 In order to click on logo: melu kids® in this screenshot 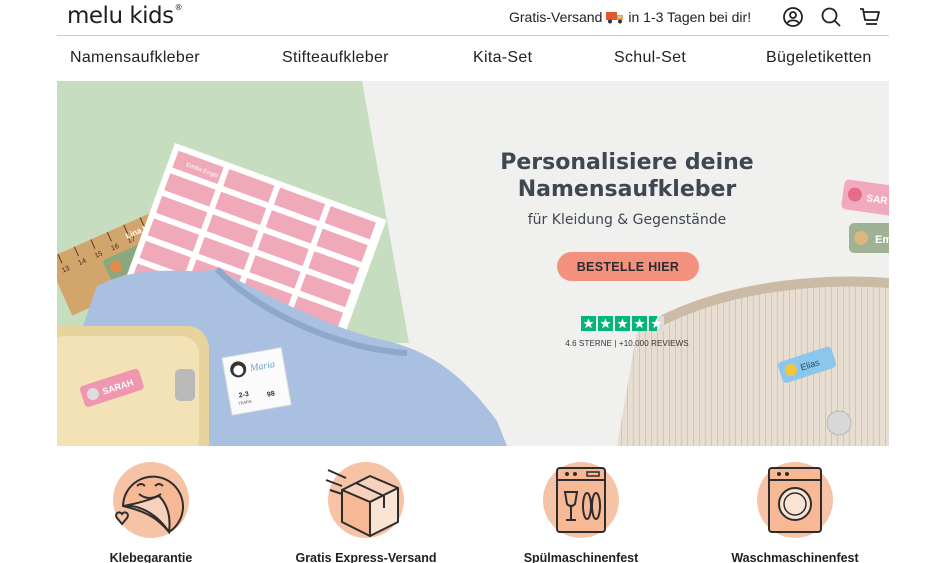, I will do `click(125, 16)`.